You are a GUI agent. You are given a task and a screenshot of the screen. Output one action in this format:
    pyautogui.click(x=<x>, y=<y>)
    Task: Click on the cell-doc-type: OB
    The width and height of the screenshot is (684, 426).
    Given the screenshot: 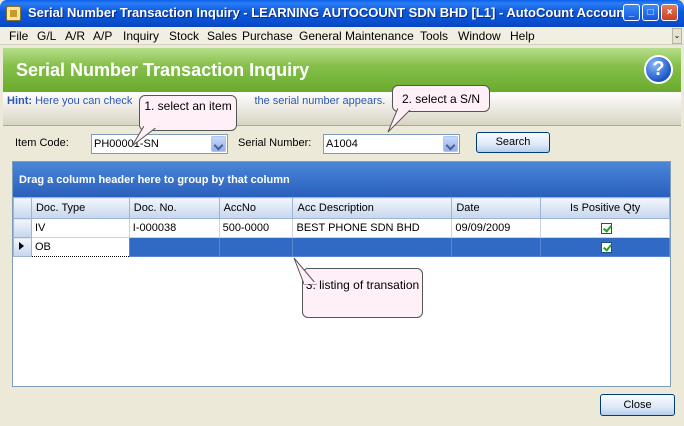 What is the action you would take?
    pyautogui.click(x=80, y=247)
    